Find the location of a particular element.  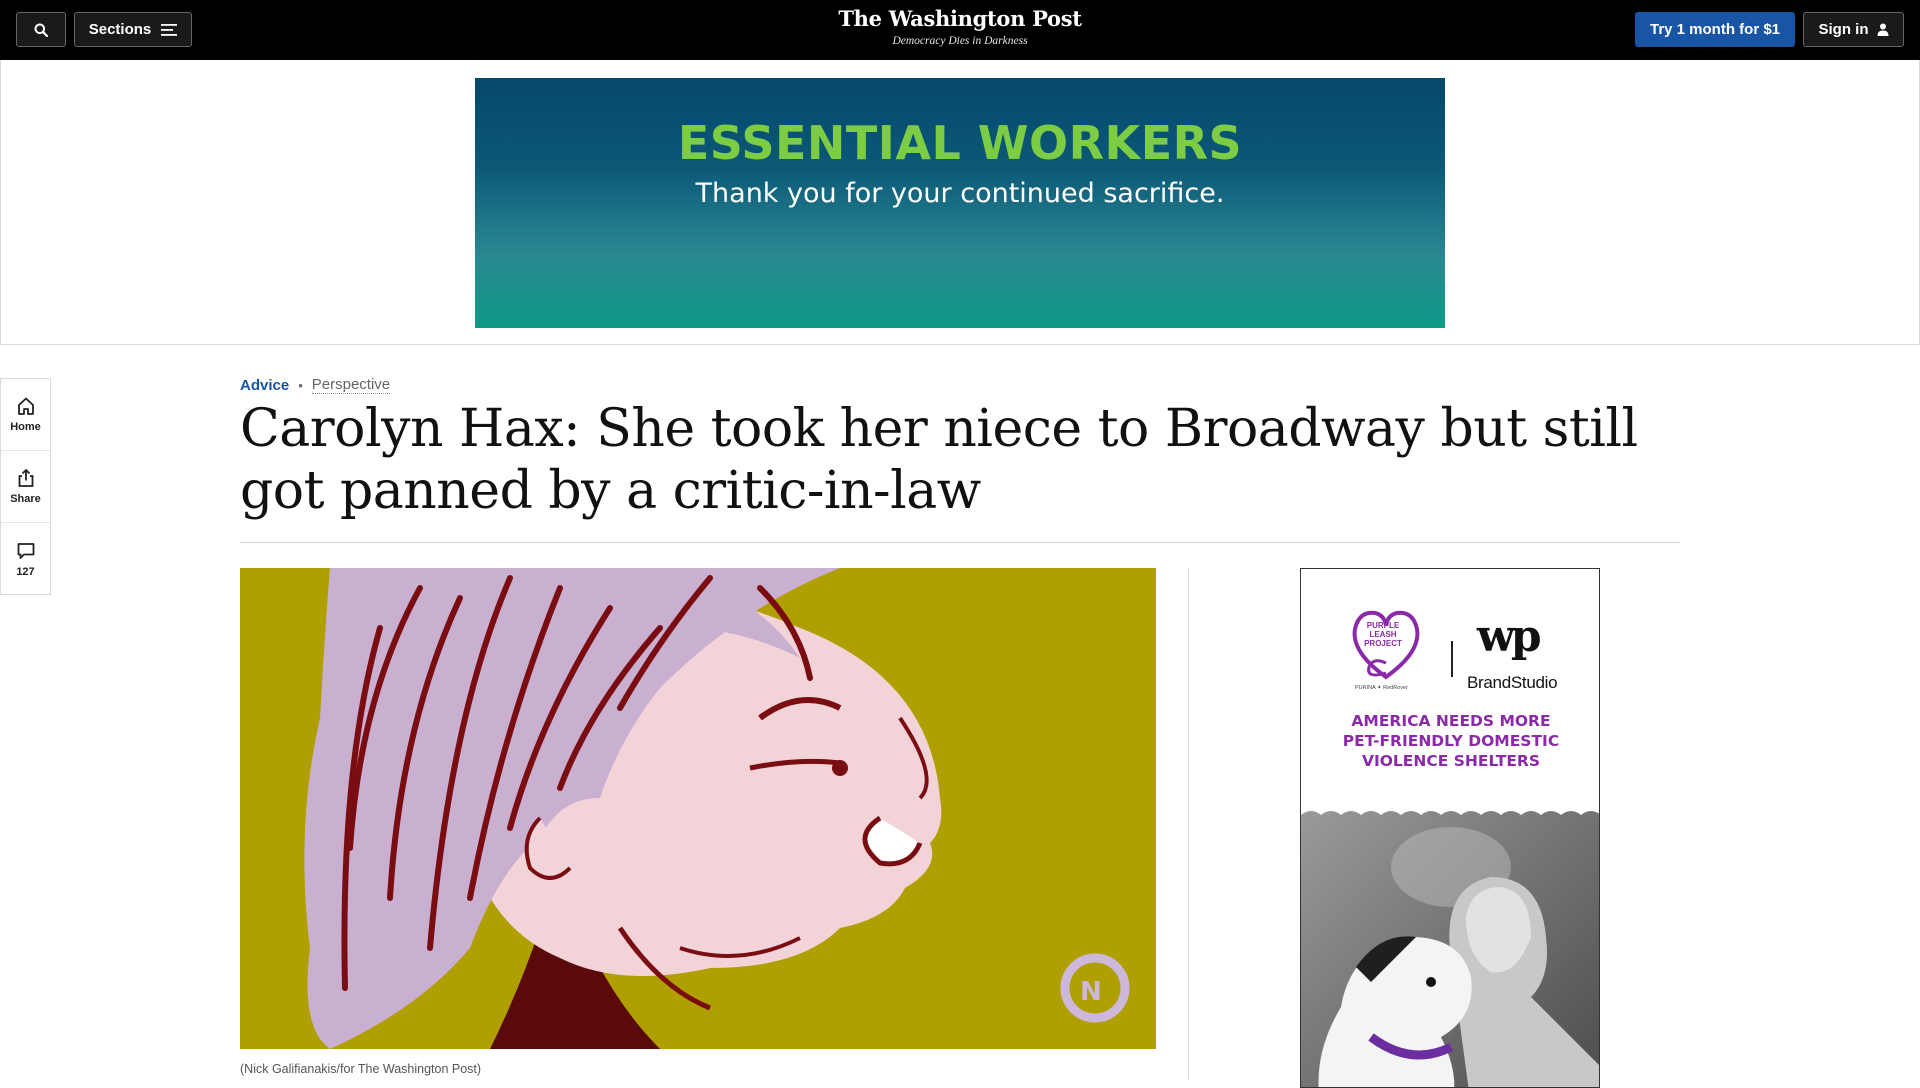

share-rail: Home Share 127 is located at coordinates (25, 486).